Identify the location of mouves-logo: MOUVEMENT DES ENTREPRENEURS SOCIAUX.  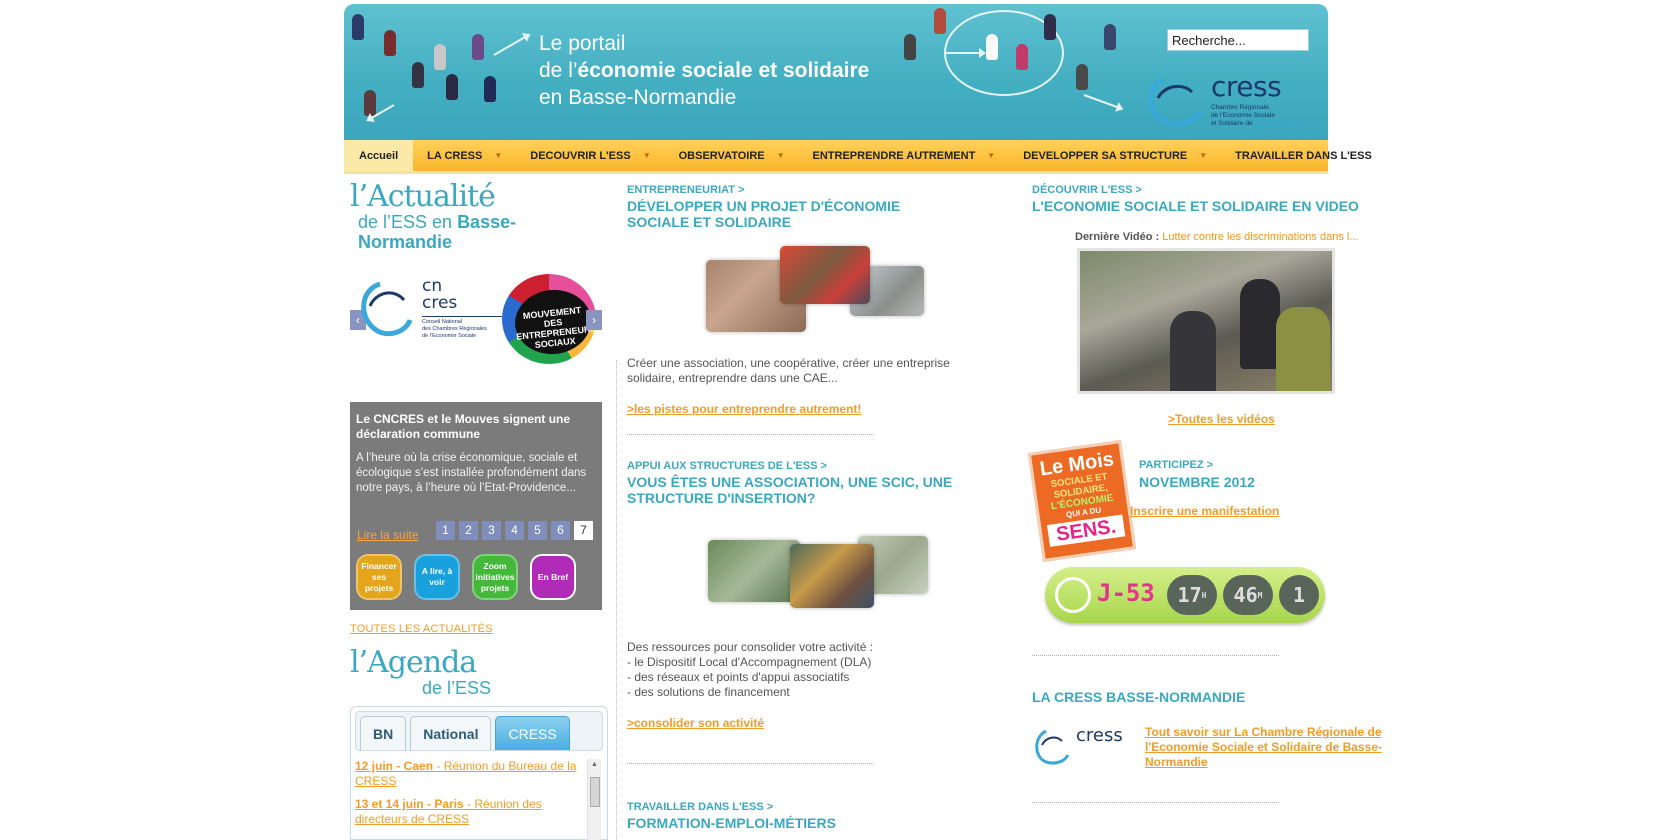
(549, 319).